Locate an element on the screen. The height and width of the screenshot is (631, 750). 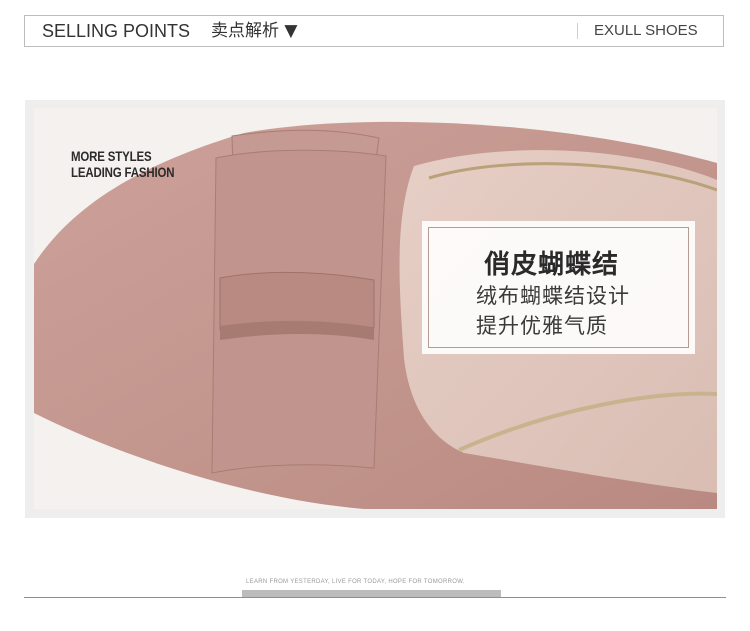
feature-card: 俏皮蝴蝶结 绒布蝴蝶结设计 提升优雅气质 is located at coordinates (558, 287).